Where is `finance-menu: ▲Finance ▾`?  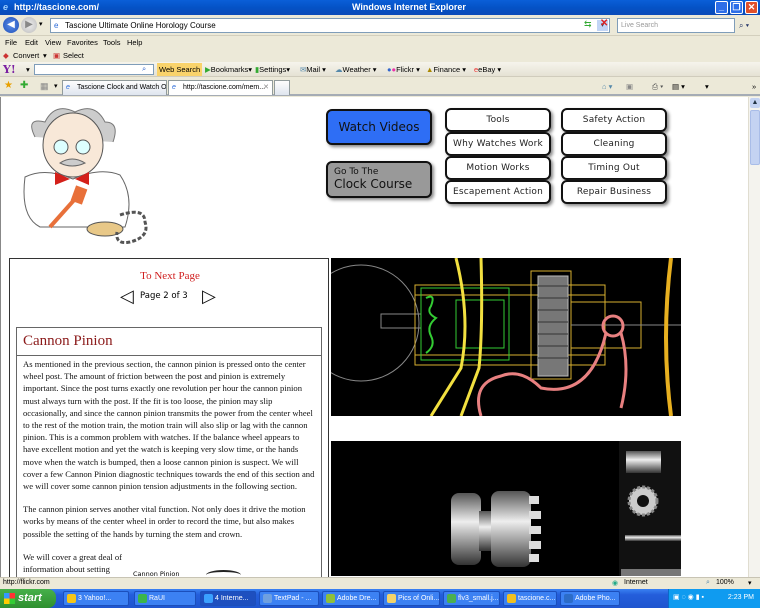 finance-menu: ▲Finance ▾ is located at coordinates (446, 69).